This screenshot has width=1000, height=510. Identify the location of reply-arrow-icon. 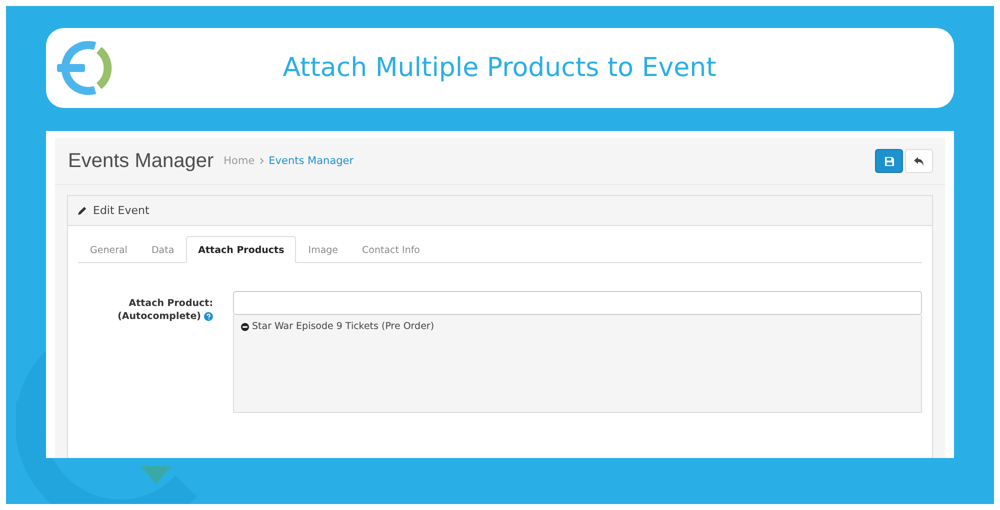
(919, 161).